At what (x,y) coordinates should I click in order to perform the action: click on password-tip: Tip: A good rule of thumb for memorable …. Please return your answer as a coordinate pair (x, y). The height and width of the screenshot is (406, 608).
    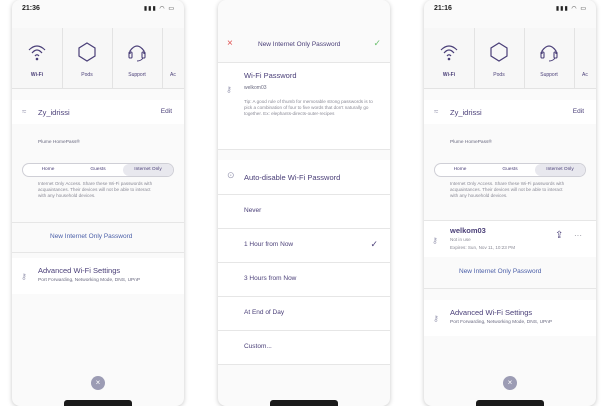
    Looking at the image, I should click on (308, 107).